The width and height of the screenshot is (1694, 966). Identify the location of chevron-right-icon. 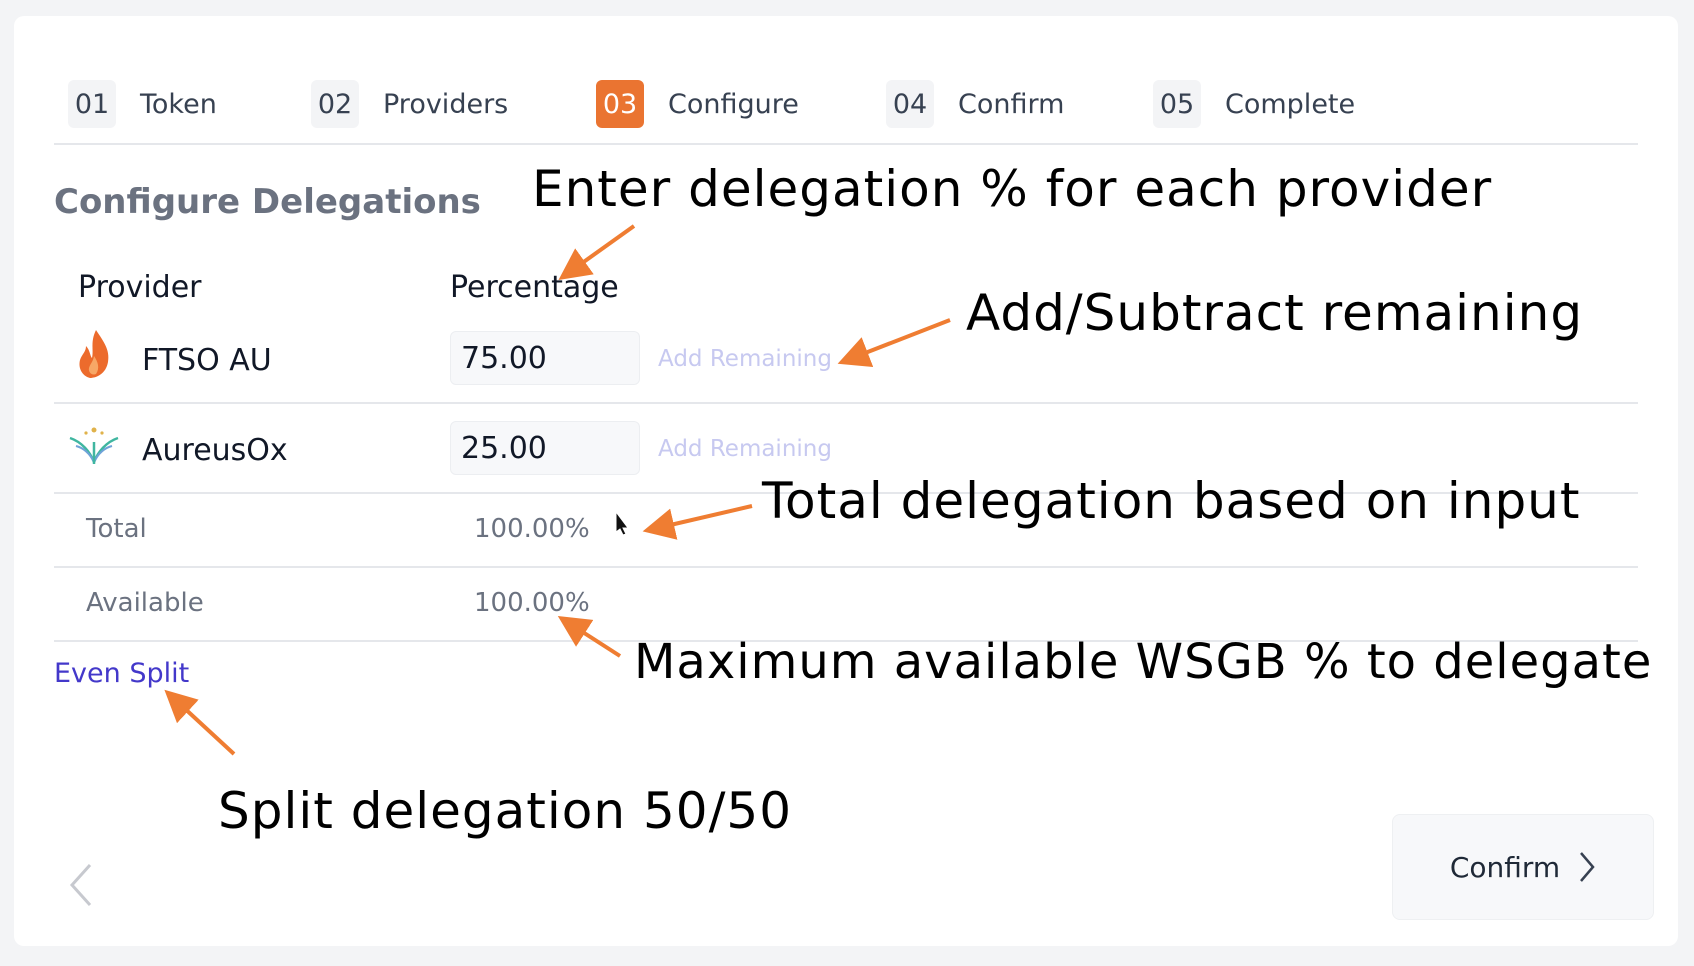
(1587, 867).